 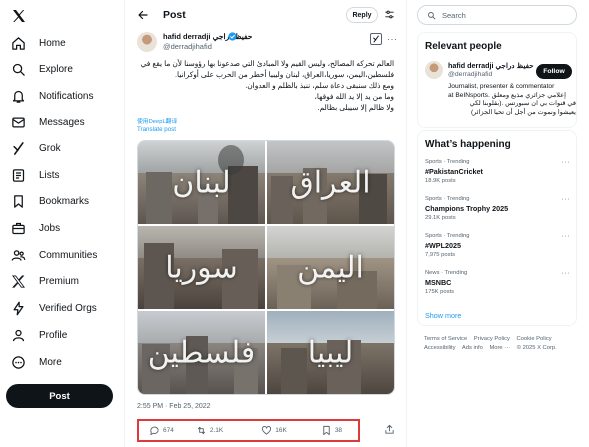 What do you see at coordinates (376, 39) in the screenshot?
I see `grok-explain-icon` at bounding box center [376, 39].